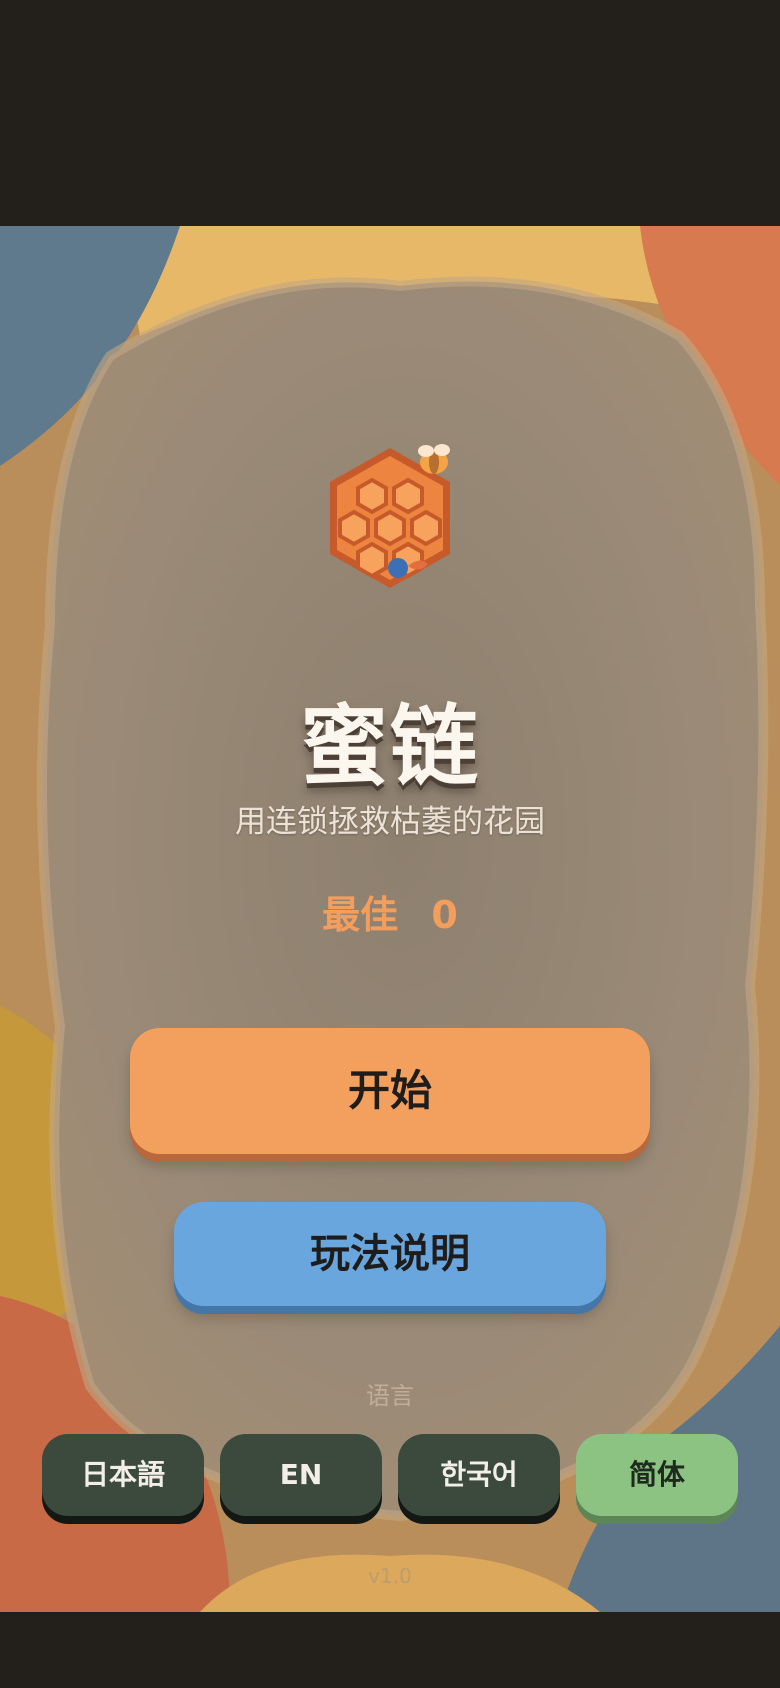 Image resolution: width=780 pixels, height=1688 pixels. What do you see at coordinates (390, 1476) in the screenshot?
I see `language-selector: 日本語 EN 한국어 简体` at bounding box center [390, 1476].